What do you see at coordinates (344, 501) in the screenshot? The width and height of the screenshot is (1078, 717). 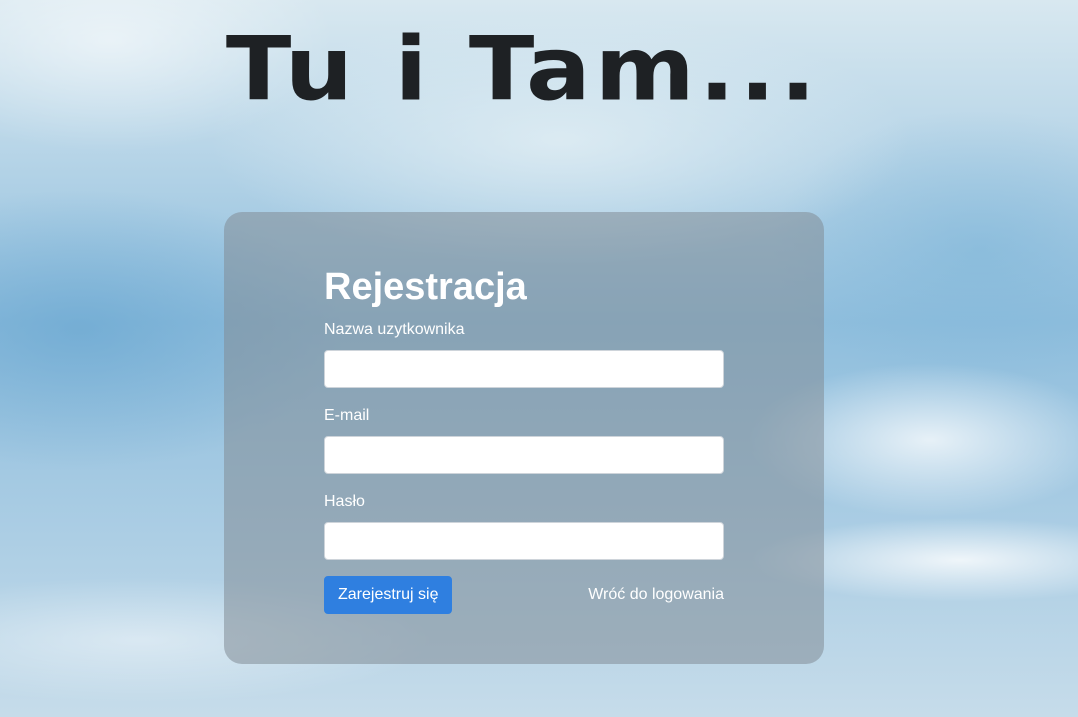 I see `password-label: Hasło` at bounding box center [344, 501].